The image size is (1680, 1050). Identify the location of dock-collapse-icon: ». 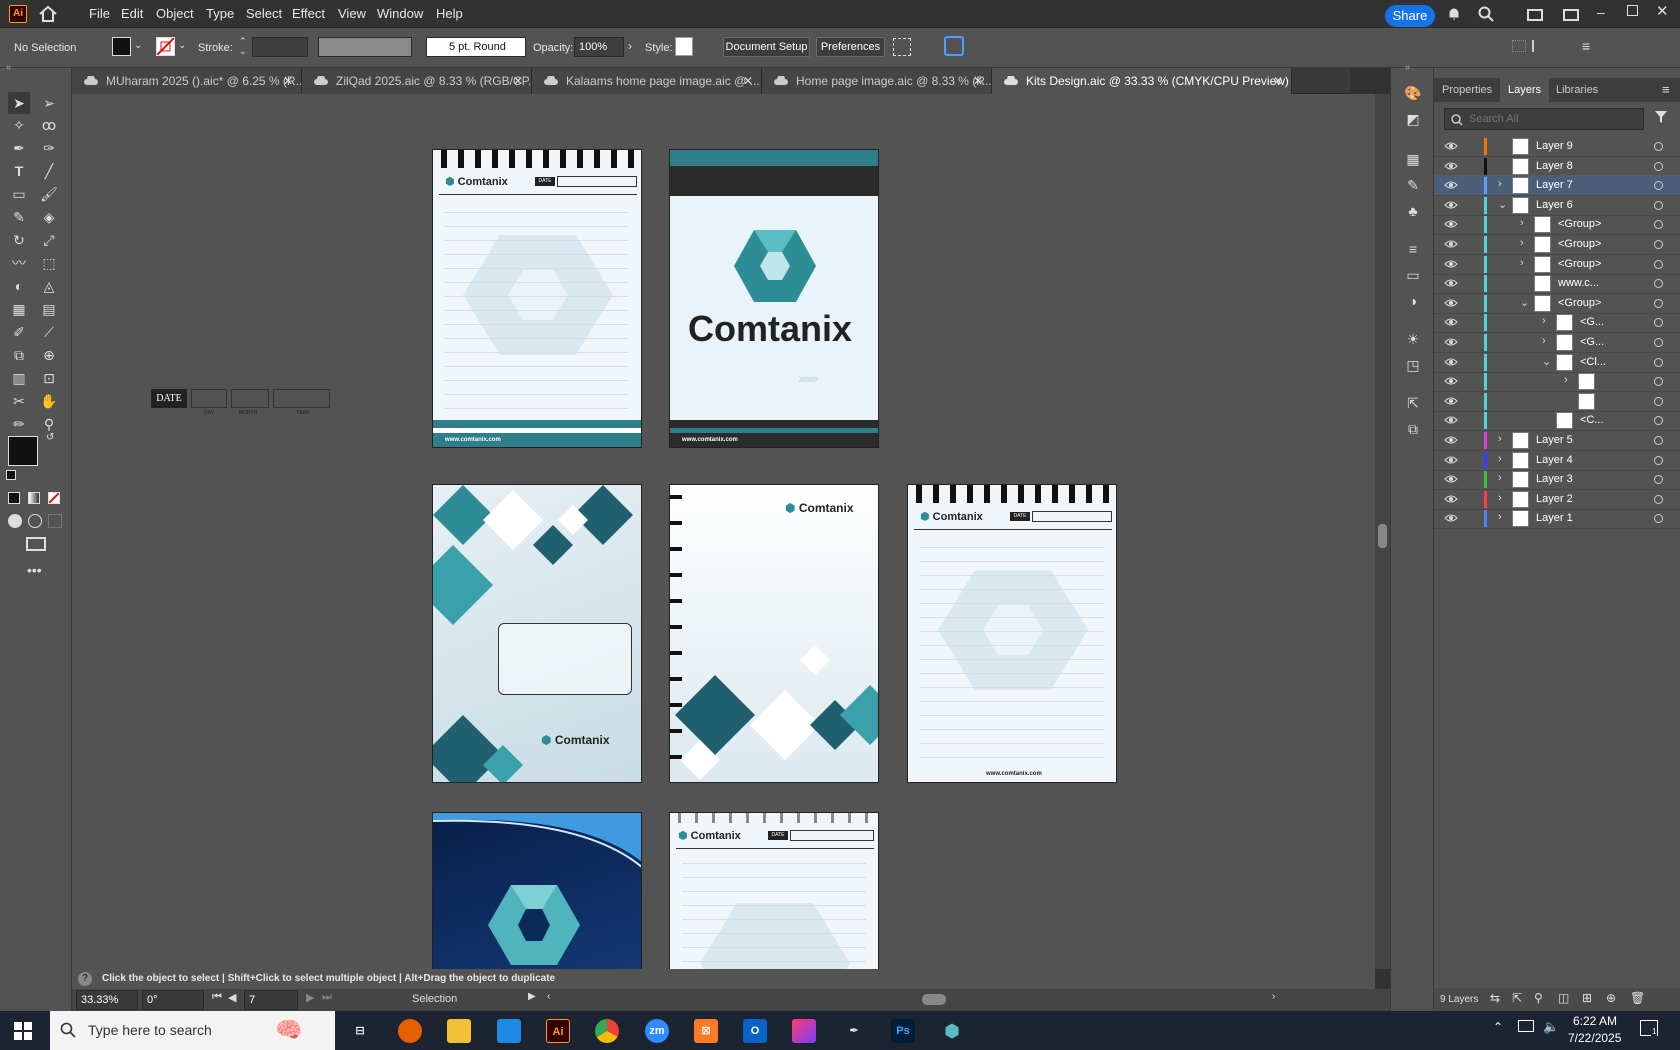
(1407, 67).